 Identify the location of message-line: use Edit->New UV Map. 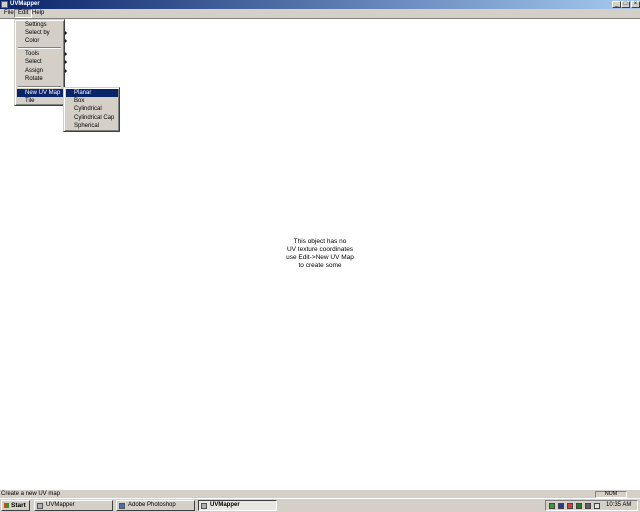
(320, 257).